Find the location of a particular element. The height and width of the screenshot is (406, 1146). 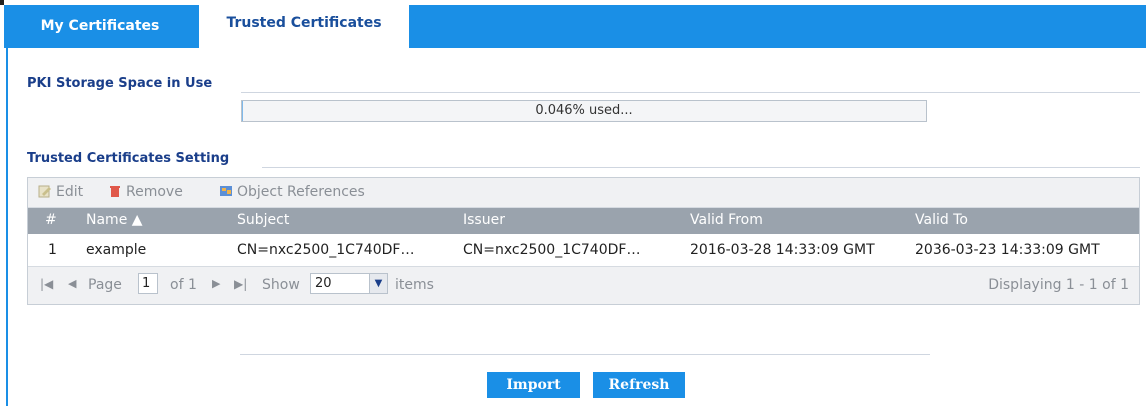

column-header-name: Name ▲ is located at coordinates (114, 220).